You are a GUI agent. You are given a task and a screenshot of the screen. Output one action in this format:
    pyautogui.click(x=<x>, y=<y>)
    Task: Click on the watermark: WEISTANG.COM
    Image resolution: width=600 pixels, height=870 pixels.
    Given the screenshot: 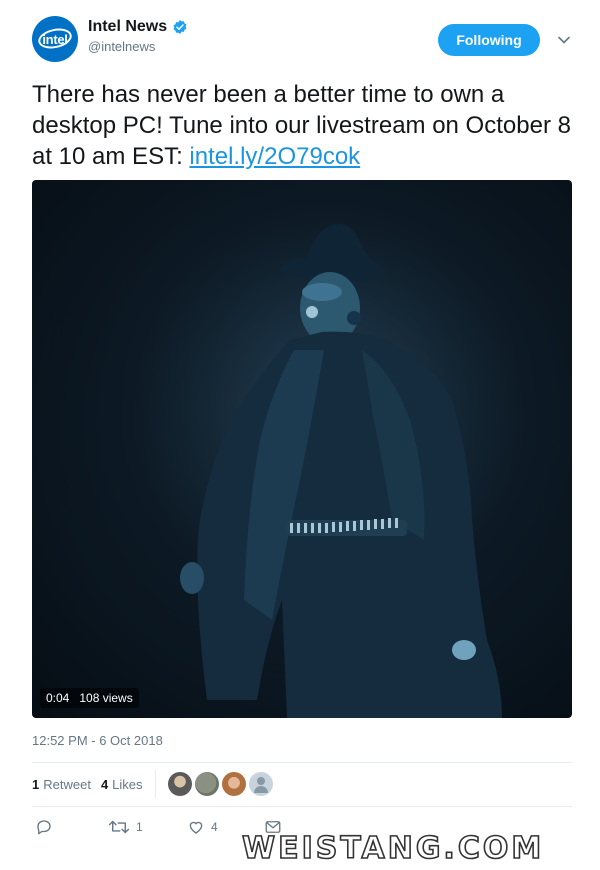 What is the action you would take?
    pyautogui.click(x=393, y=848)
    